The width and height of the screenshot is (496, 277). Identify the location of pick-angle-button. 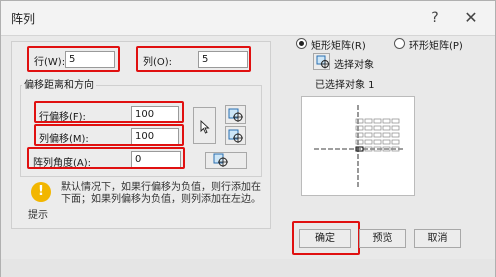
(226, 160).